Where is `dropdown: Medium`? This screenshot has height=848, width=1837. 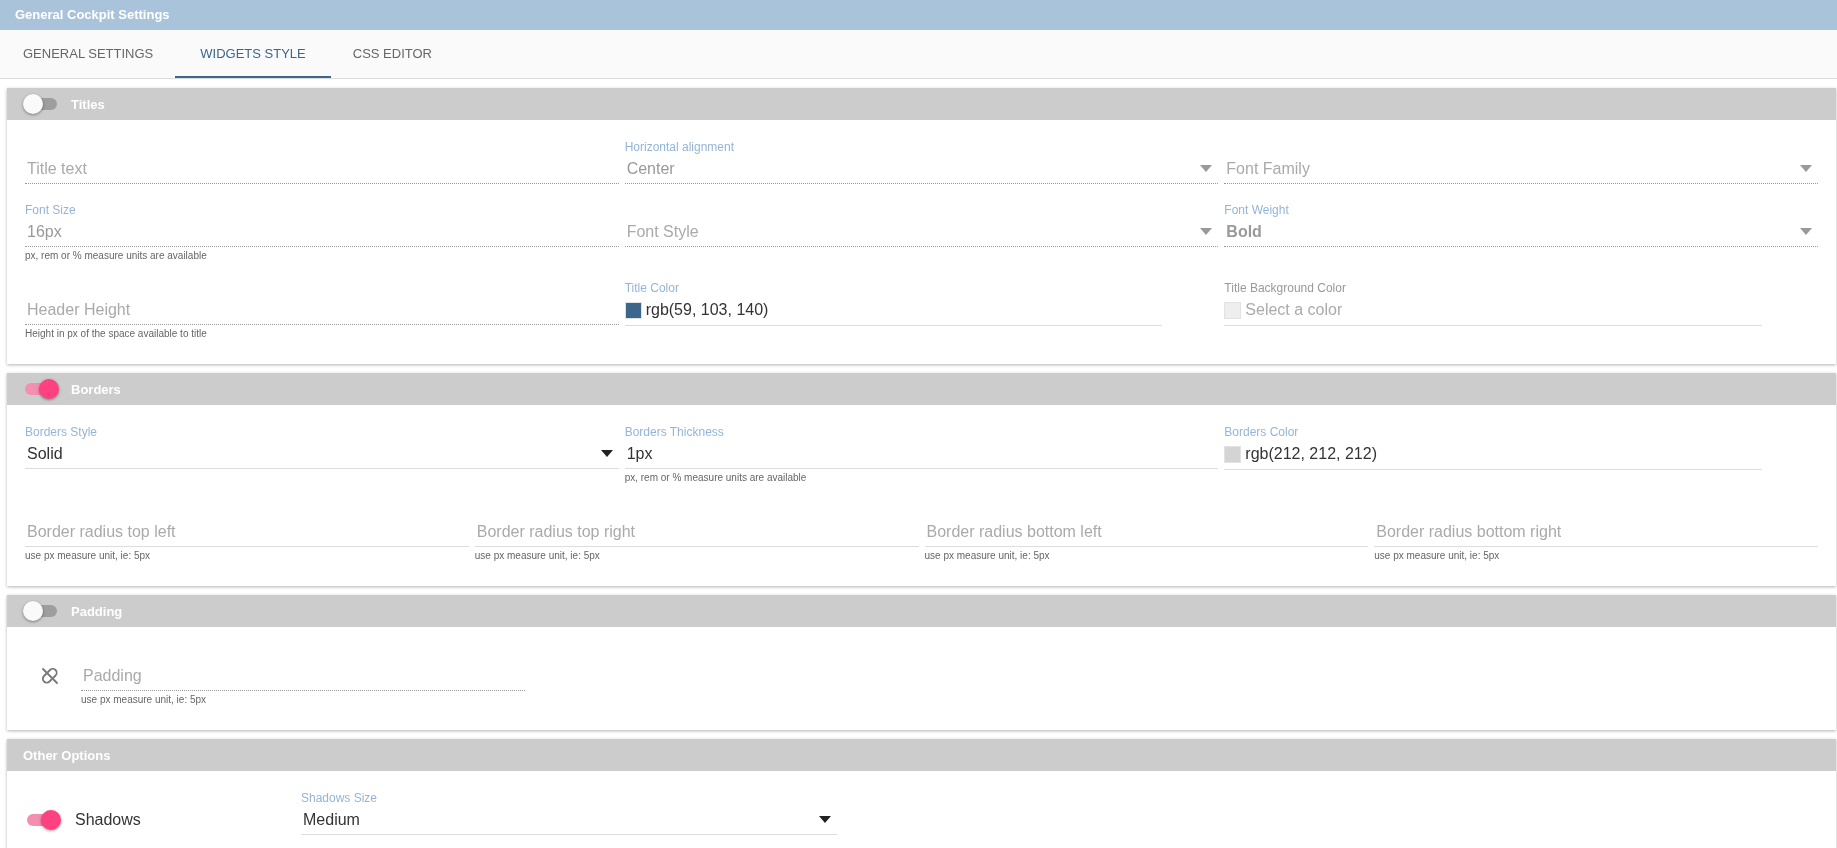
dropdown: Medium is located at coordinates (569, 820).